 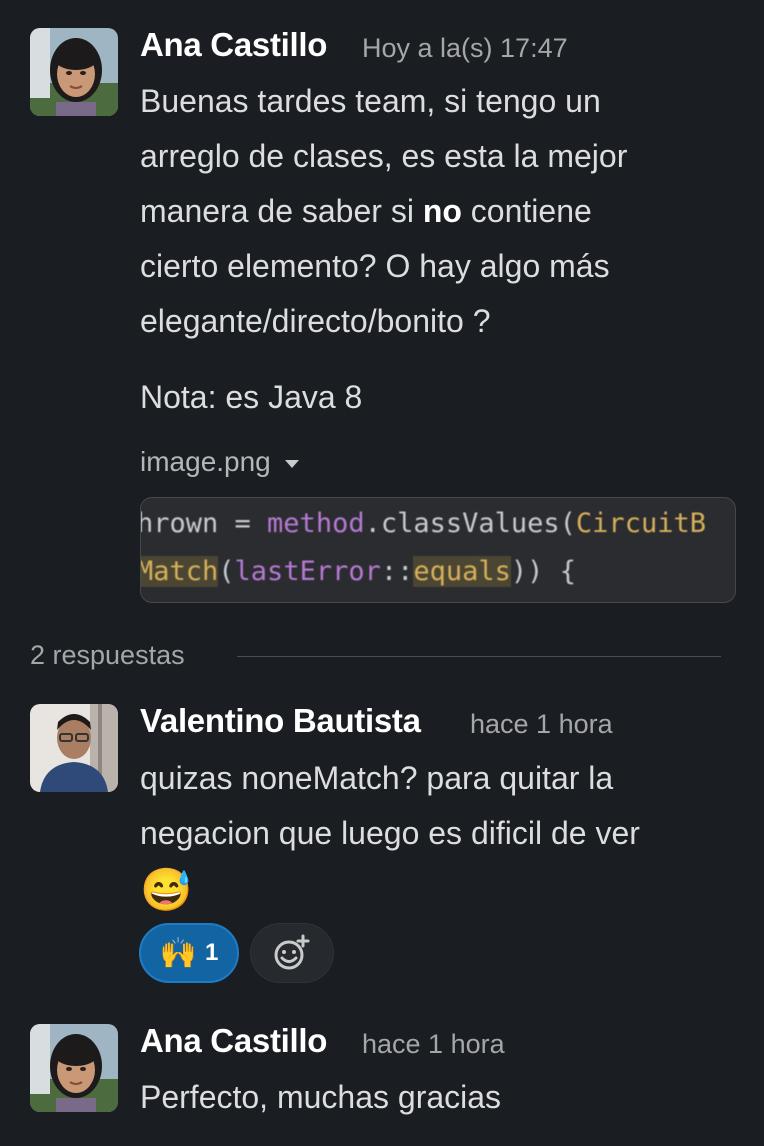 I want to click on code-token: method, so click(x=316, y=523).